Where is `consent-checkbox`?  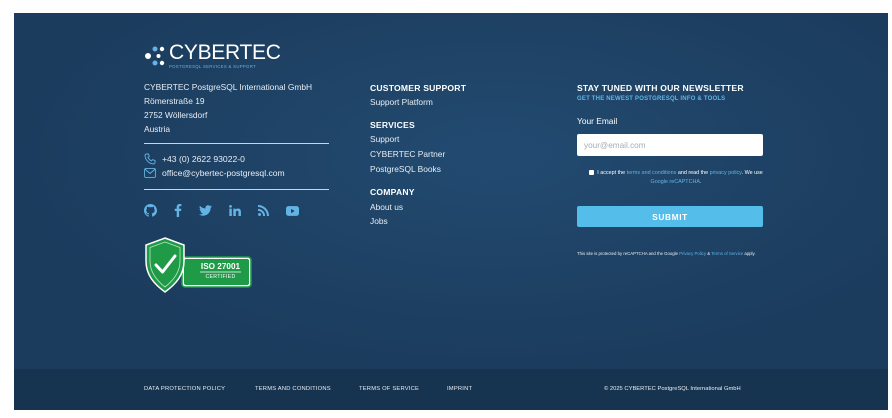 consent-checkbox is located at coordinates (592, 173).